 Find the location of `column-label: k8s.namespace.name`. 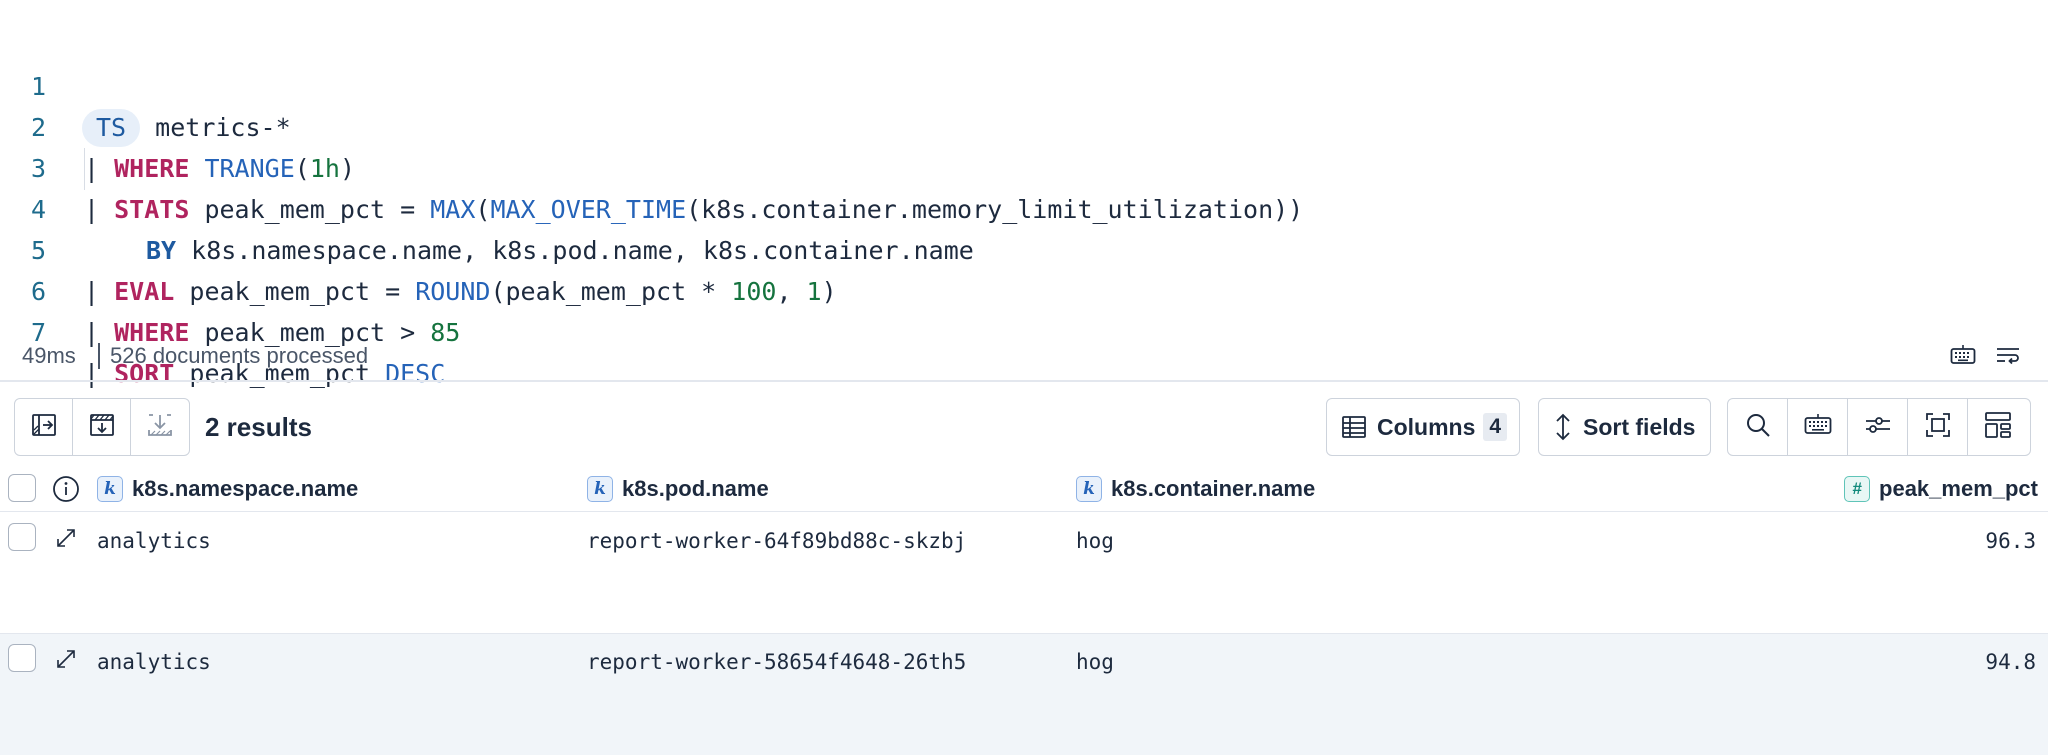

column-label: k8s.namespace.name is located at coordinates (245, 488).